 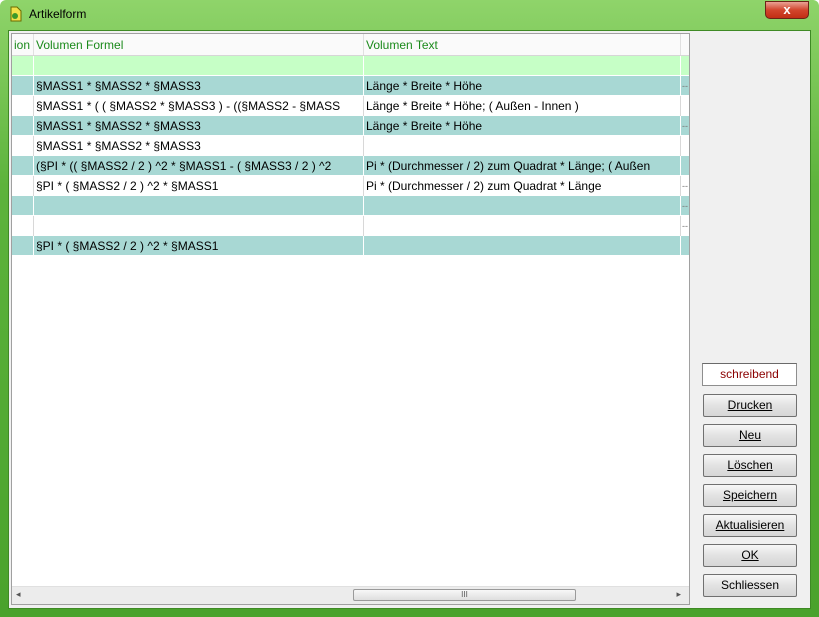 I want to click on column-header-volumen-formel: Volumen Formel, so click(x=199, y=44).